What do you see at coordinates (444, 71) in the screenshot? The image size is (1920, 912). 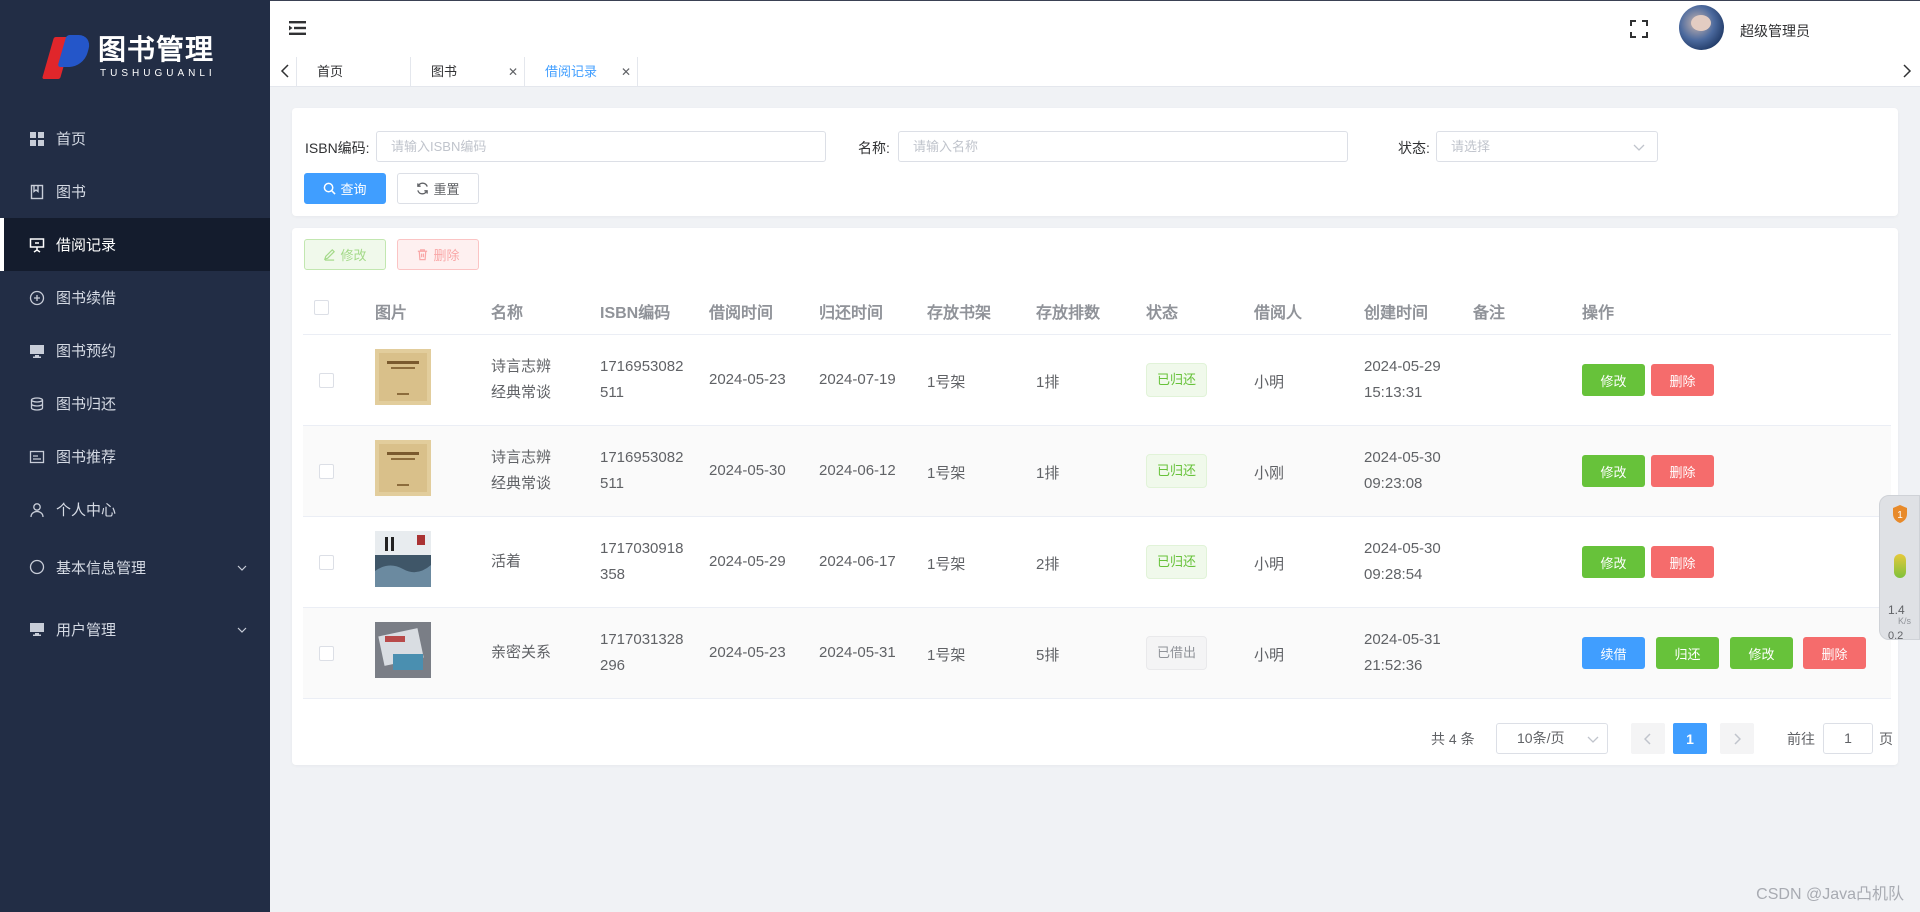 I see `tab-label: 图书` at bounding box center [444, 71].